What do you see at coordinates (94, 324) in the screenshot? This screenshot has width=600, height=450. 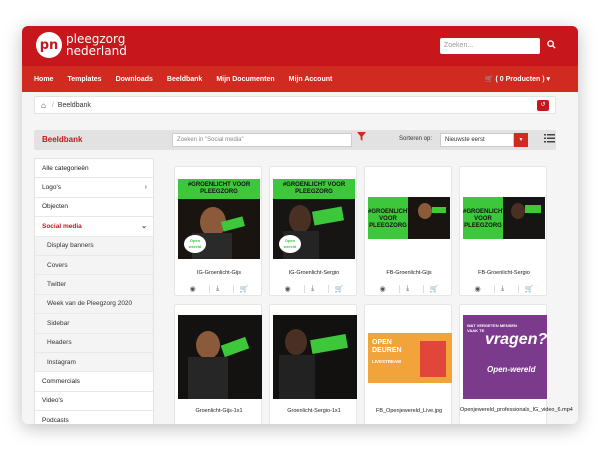 I see `sidebar-item-sidebar: Sidebar` at bounding box center [94, 324].